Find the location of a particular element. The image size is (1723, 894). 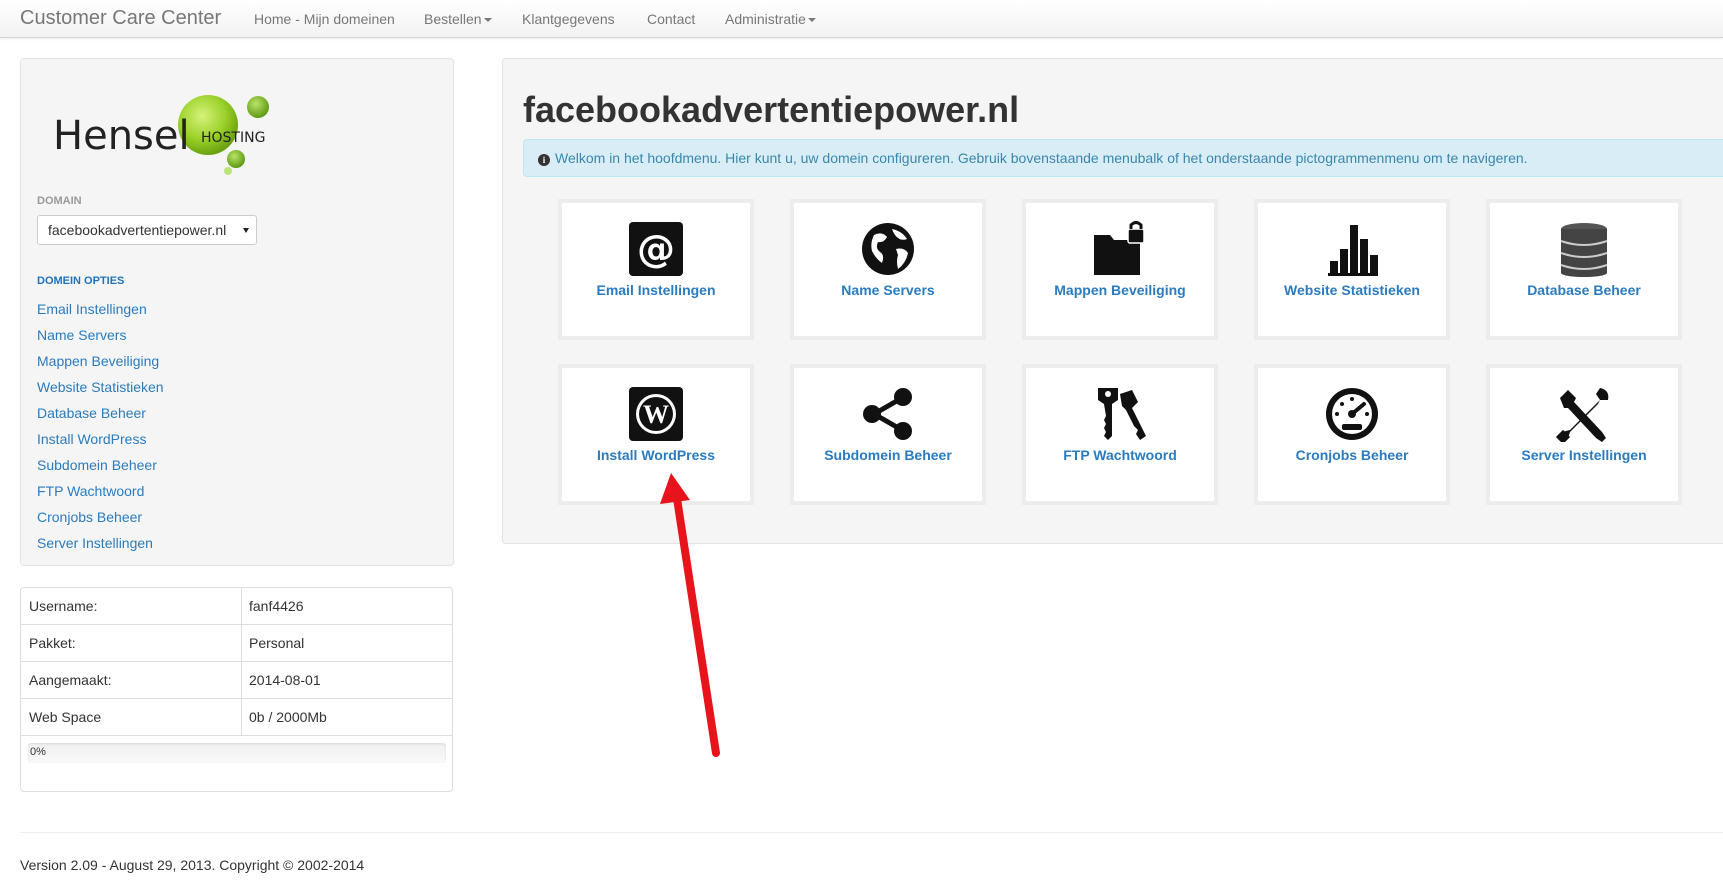

table-row: Web Space 0b / 2000Mb is located at coordinates (236, 717).